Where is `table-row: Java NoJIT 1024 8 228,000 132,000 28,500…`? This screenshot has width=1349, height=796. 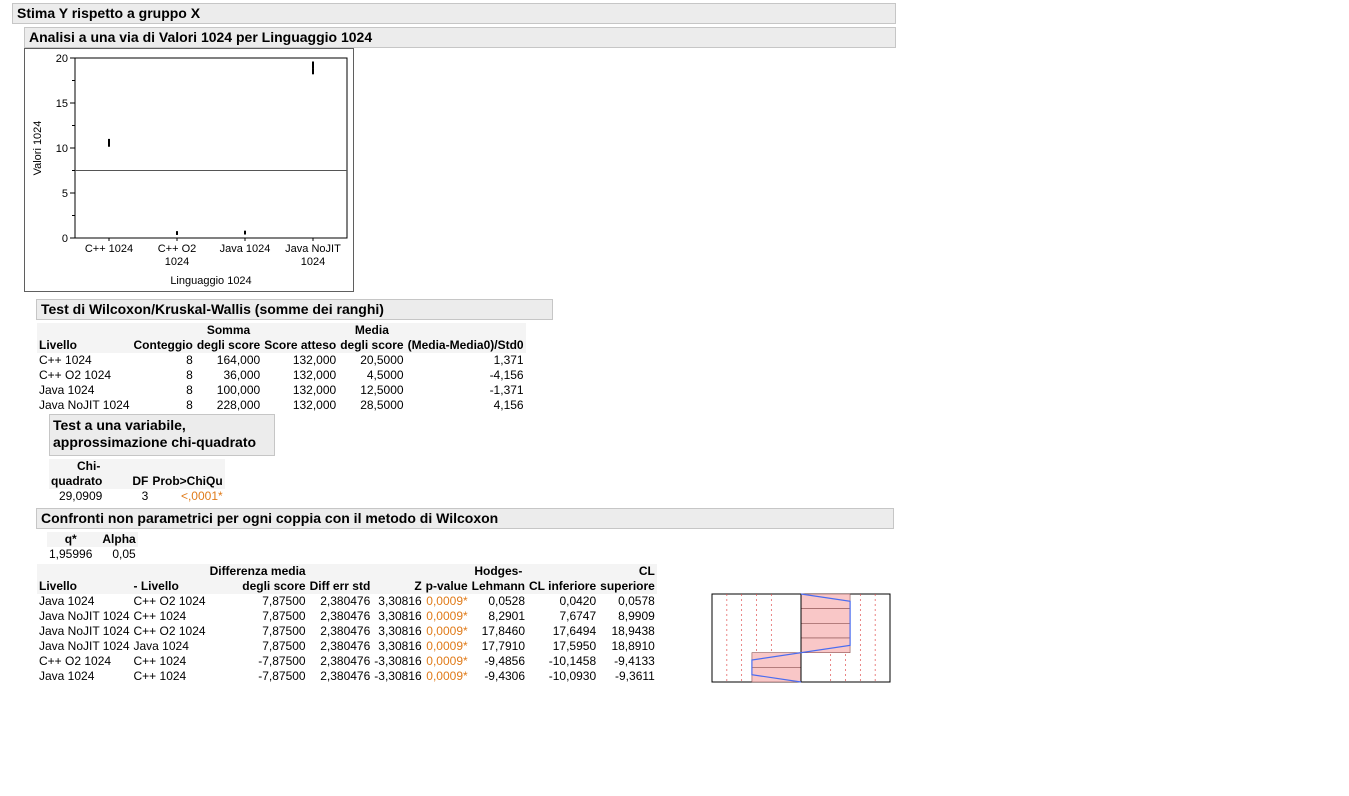 table-row: Java NoJIT 1024 8 228,000 132,000 28,500… is located at coordinates (281, 405).